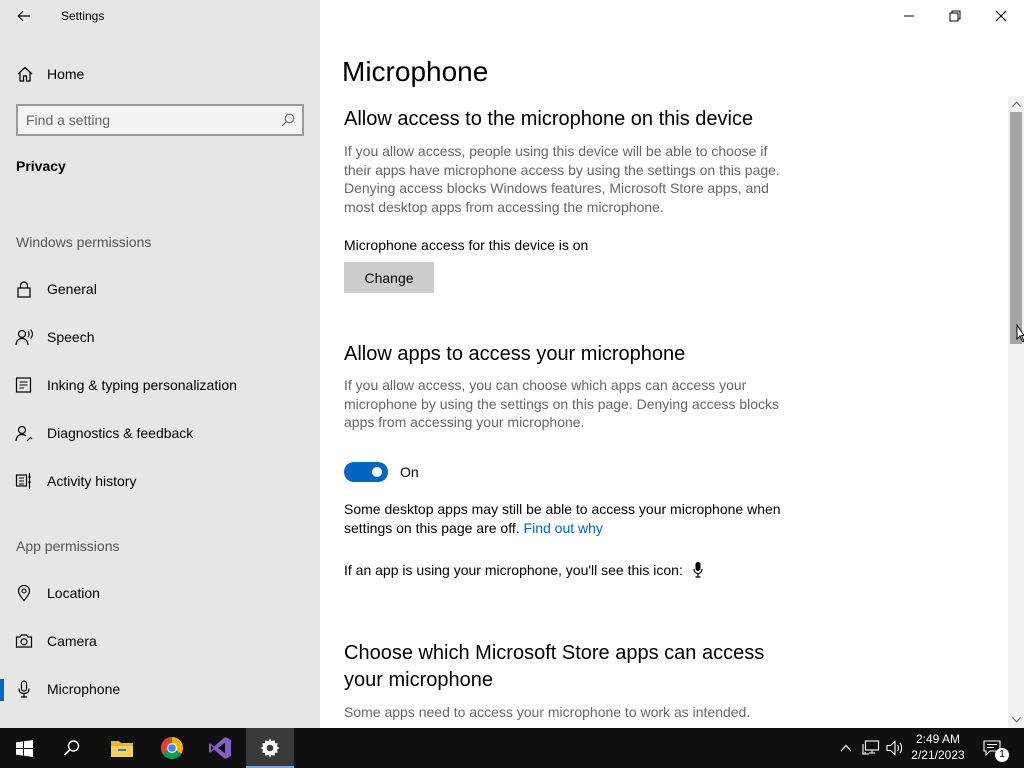  What do you see at coordinates (563, 528) in the screenshot?
I see `find-out-why-link: Find out why` at bounding box center [563, 528].